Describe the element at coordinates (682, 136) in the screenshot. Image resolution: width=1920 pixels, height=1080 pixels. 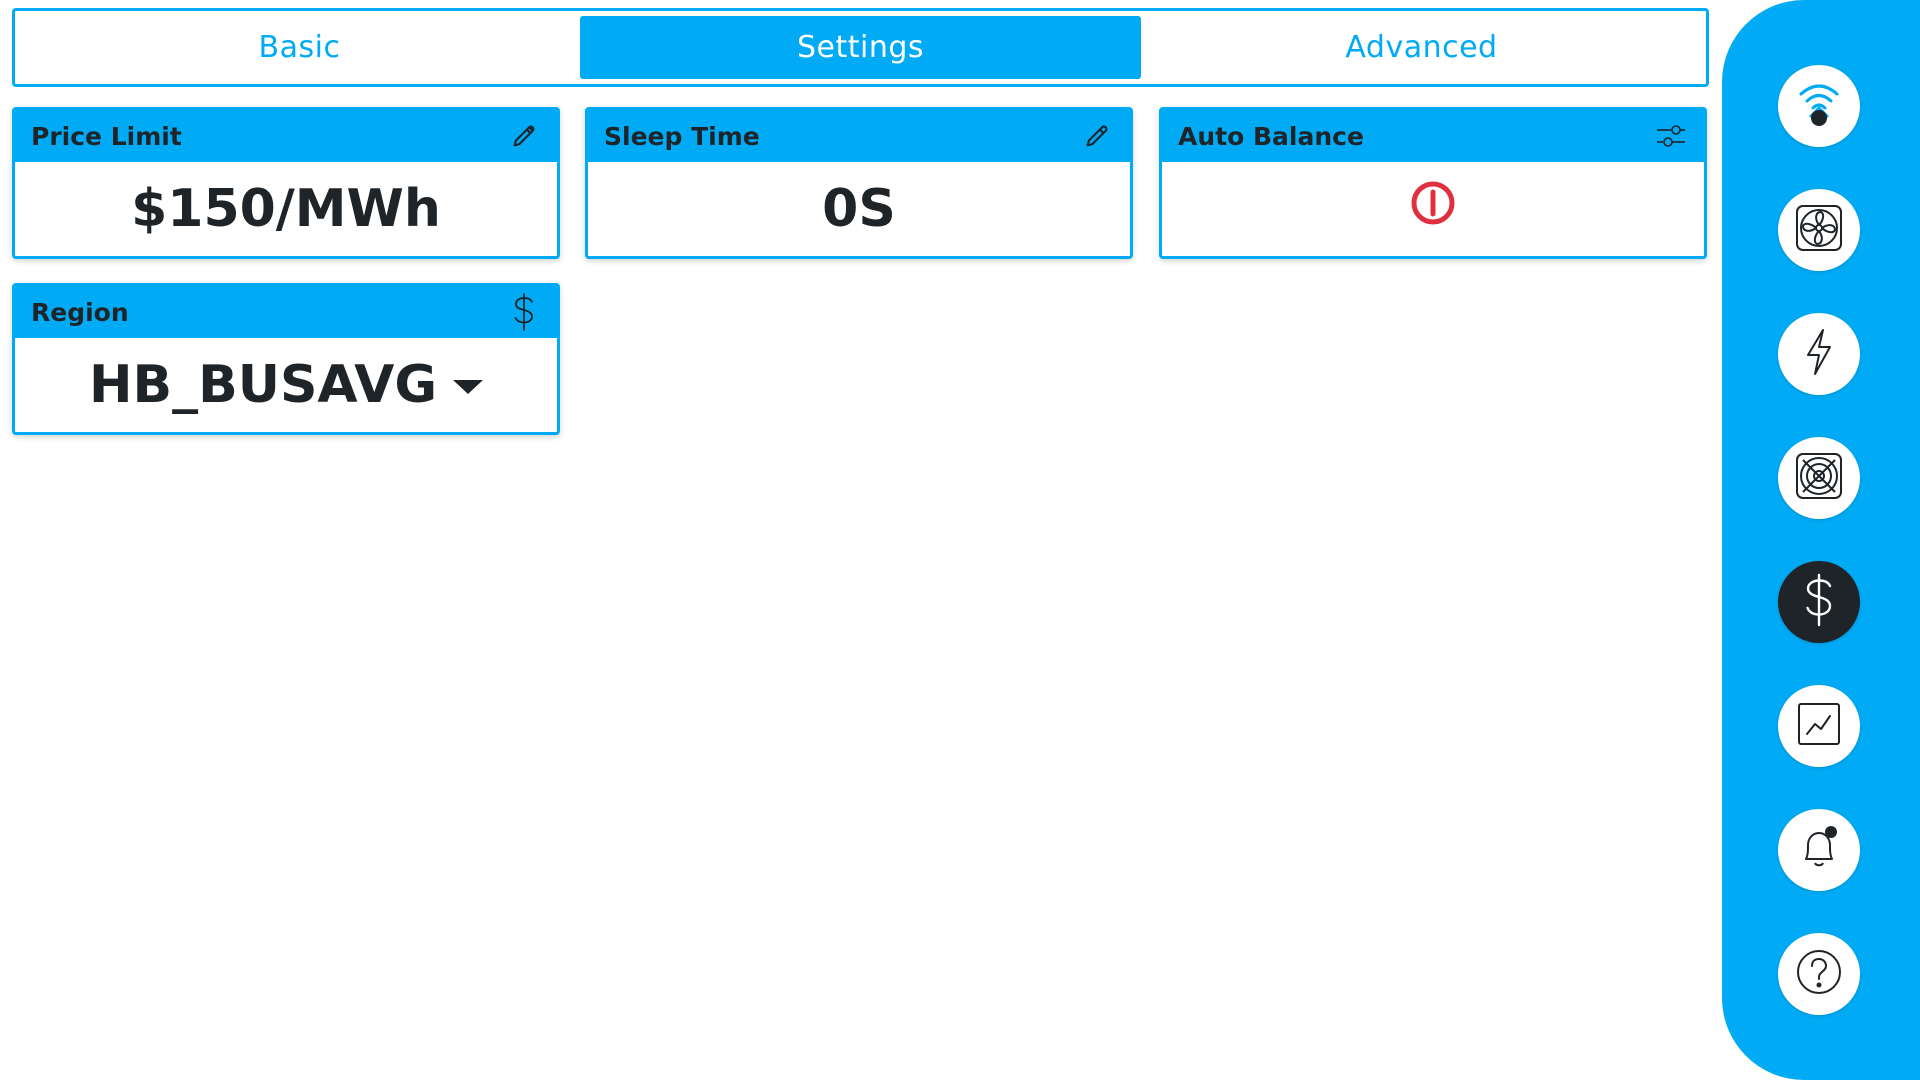
I see `sleep-time-title: Sleep Time` at that location.